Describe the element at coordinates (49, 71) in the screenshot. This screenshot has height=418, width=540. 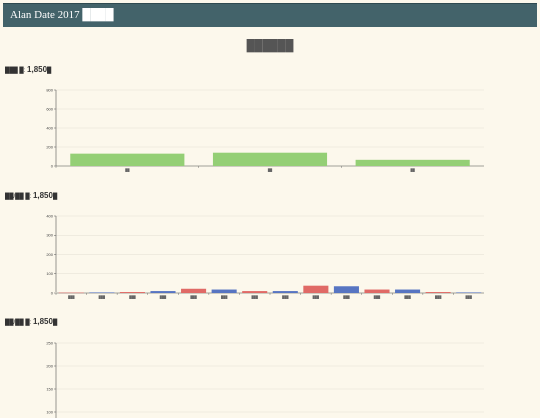
I see `section-1-label-suffix: █` at that location.